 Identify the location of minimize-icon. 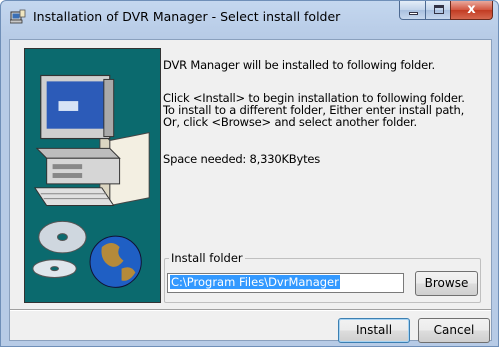
(413, 13).